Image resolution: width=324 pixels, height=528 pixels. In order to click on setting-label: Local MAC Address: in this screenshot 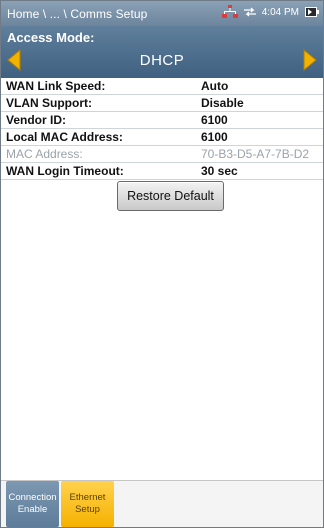, I will do `click(64, 137)`.